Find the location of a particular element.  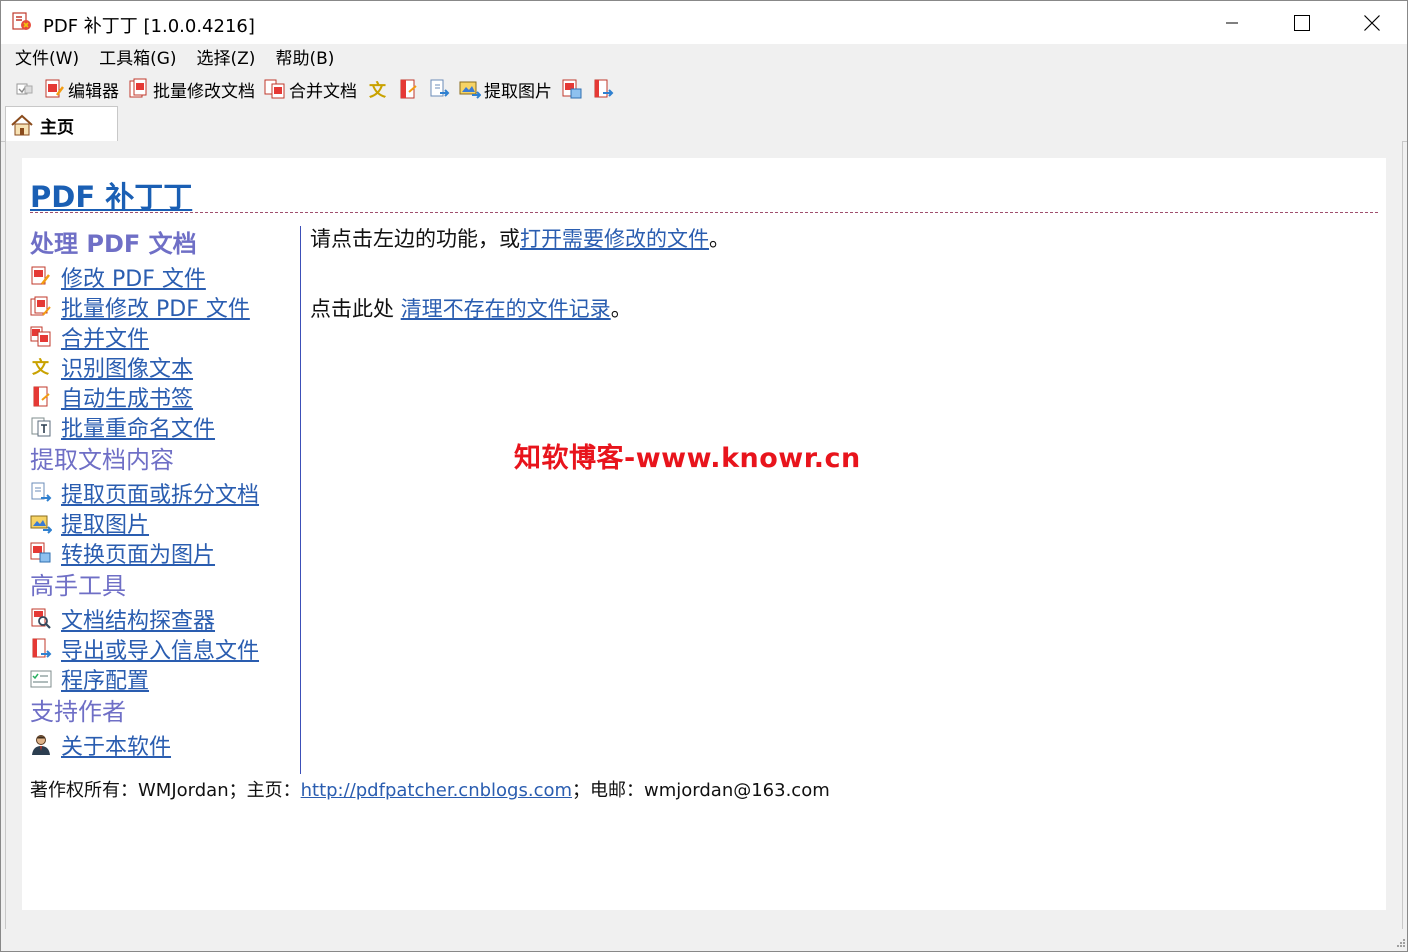

link-modify-pdf: 修改 PDF 文件 is located at coordinates (166, 277).